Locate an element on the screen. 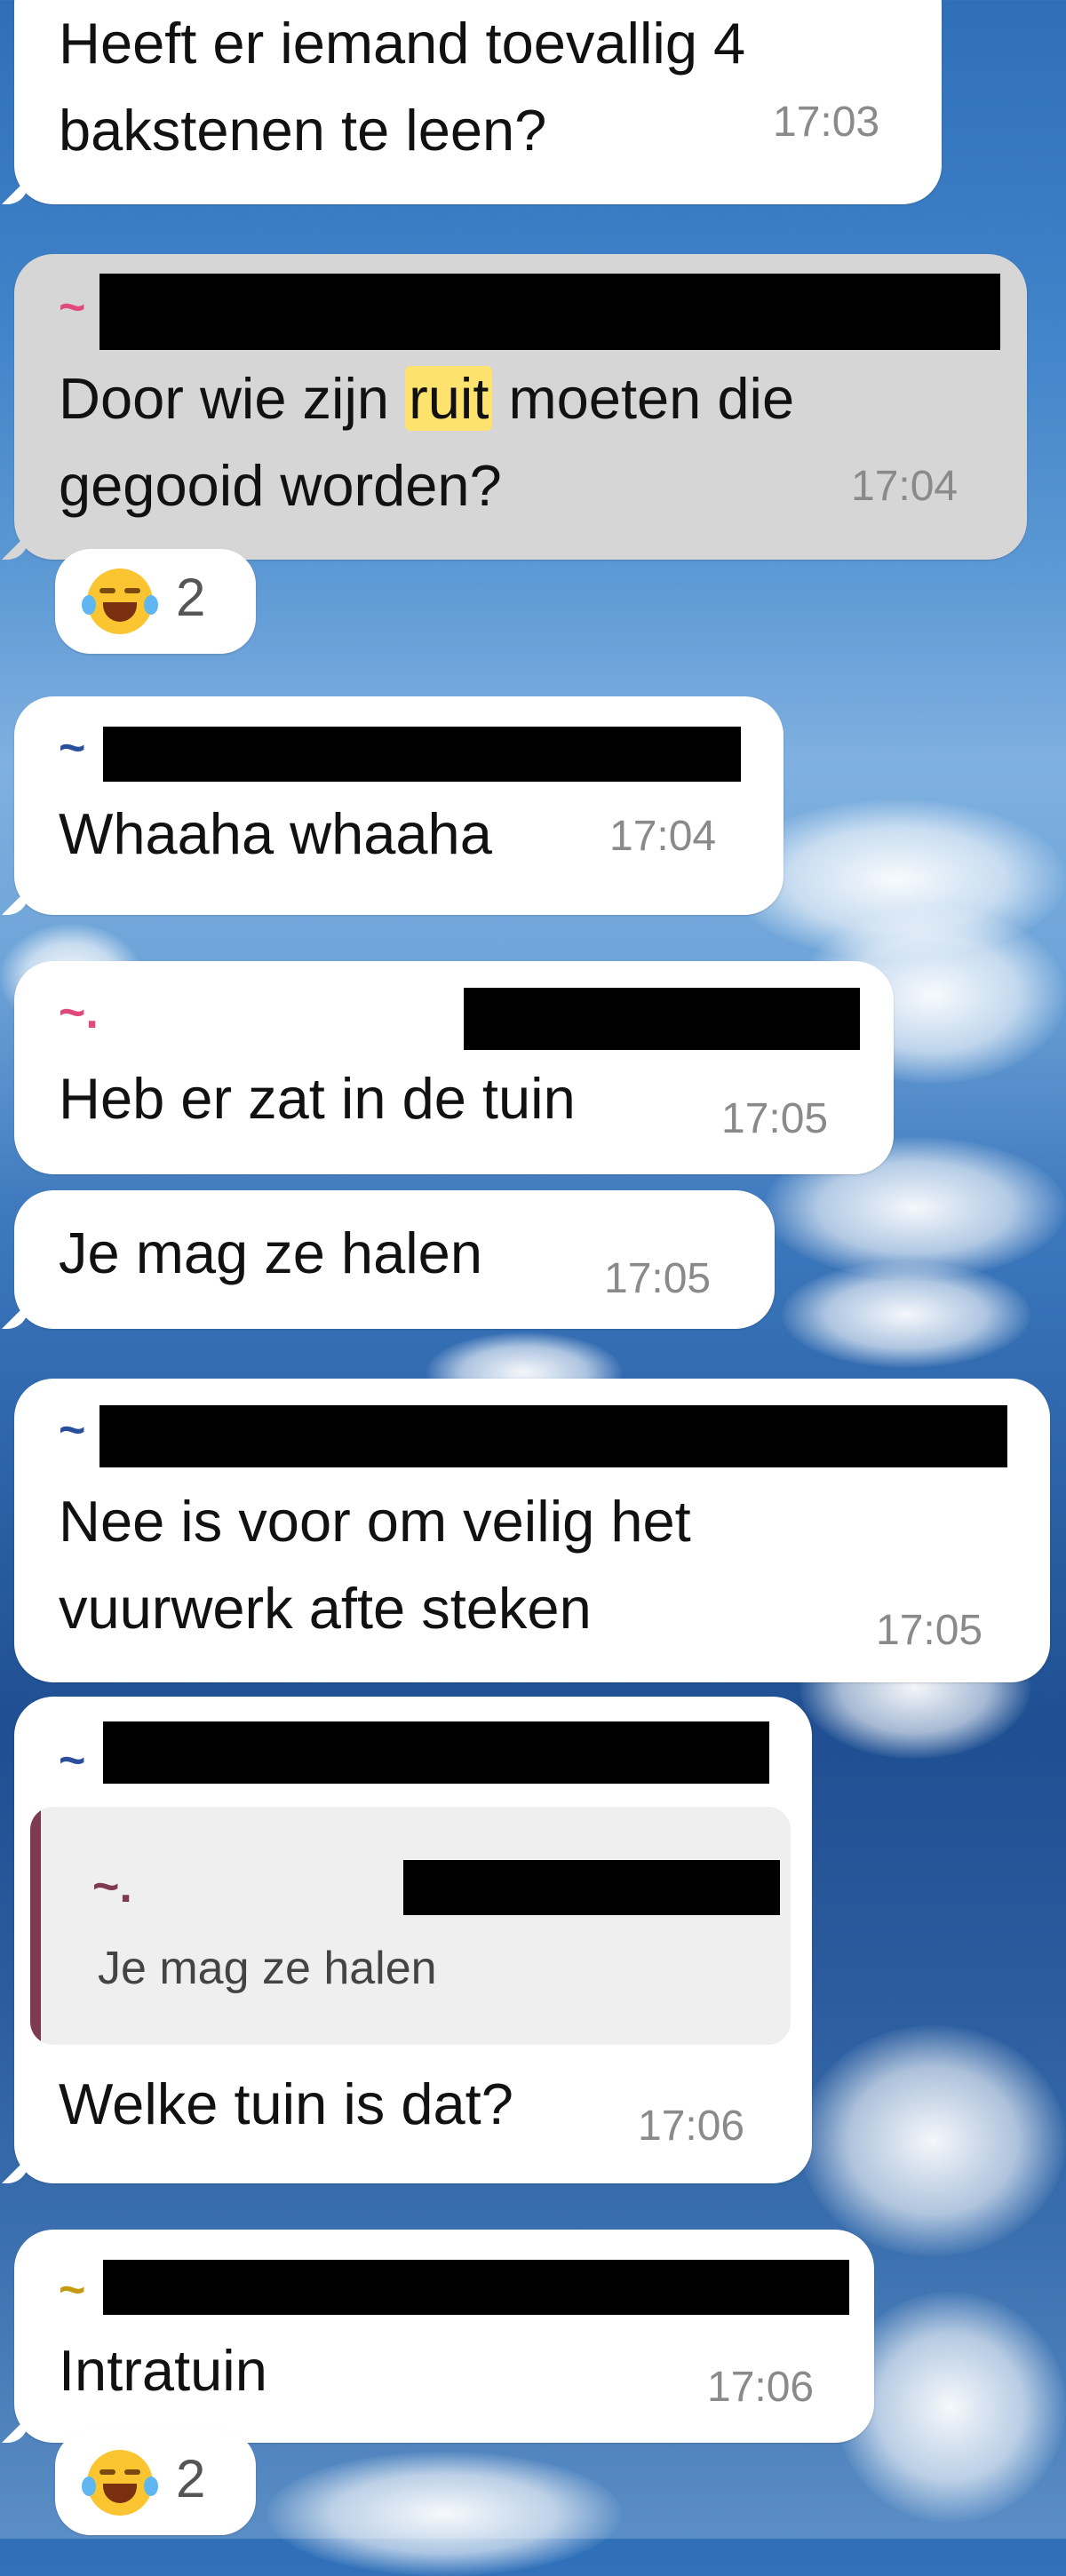 Image resolution: width=1066 pixels, height=2576 pixels. search-highlight: ruit is located at coordinates (449, 398).